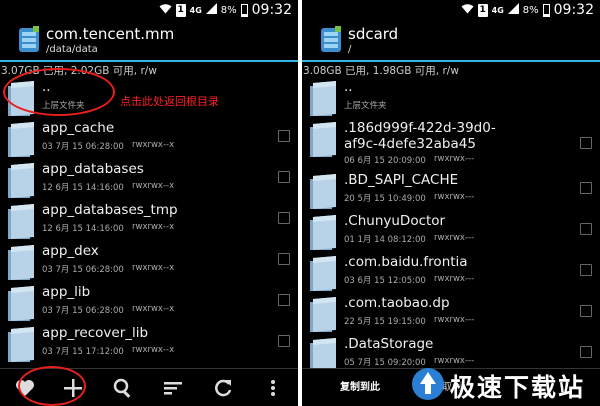  Describe the element at coordinates (428, 384) in the screenshot. I see `watermark-logo-icon` at that location.